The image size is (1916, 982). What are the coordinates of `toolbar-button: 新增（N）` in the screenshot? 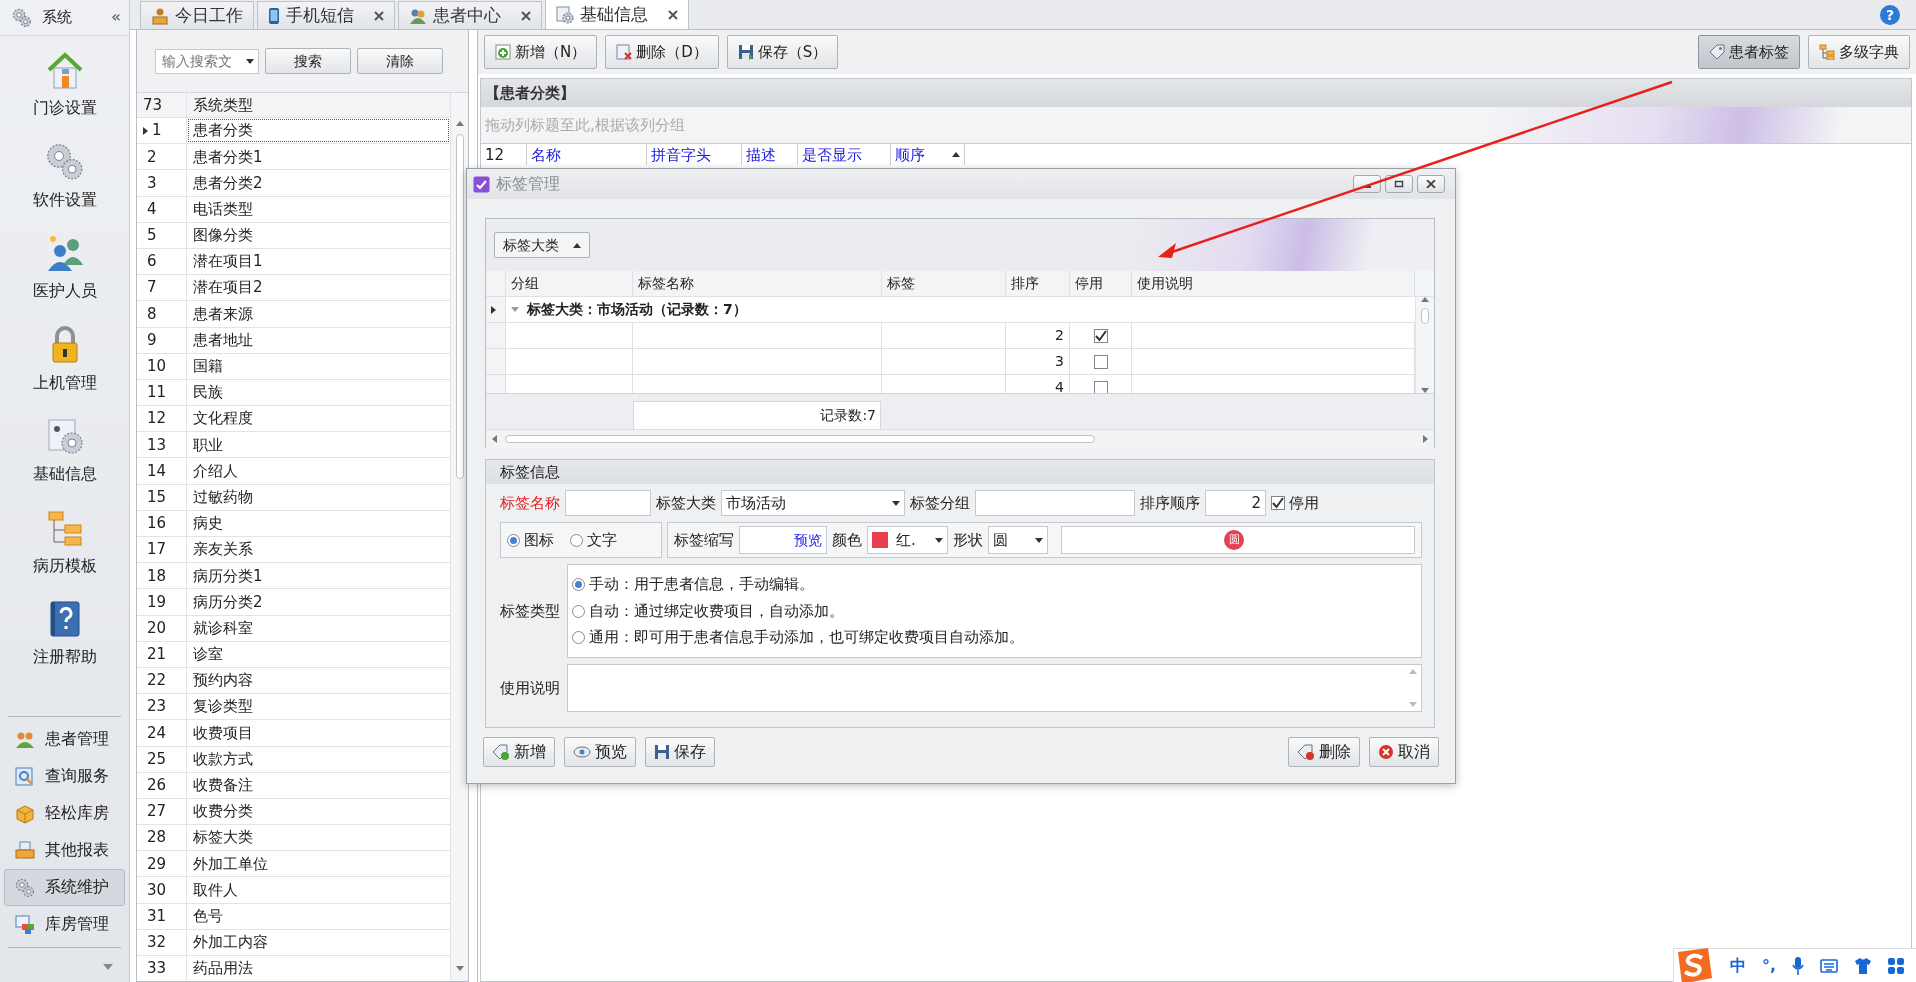 It's located at (541, 52).